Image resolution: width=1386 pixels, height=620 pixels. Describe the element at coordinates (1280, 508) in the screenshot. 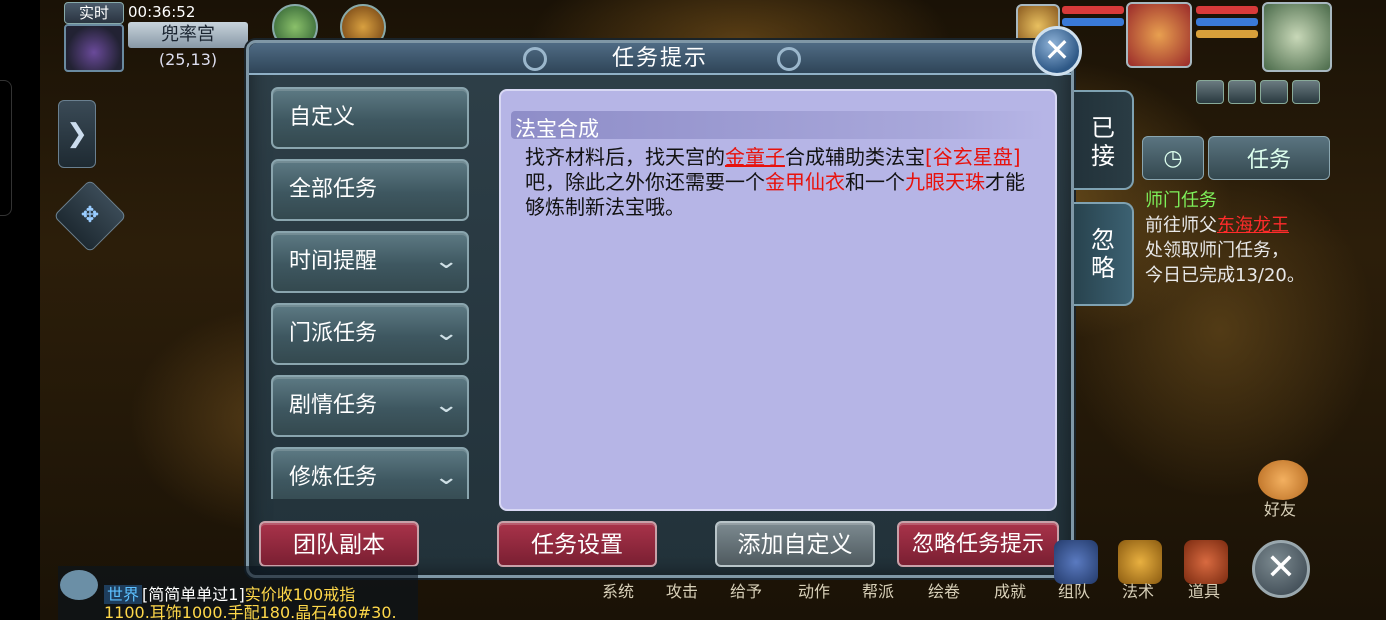

I see `friends-label: 好友` at that location.